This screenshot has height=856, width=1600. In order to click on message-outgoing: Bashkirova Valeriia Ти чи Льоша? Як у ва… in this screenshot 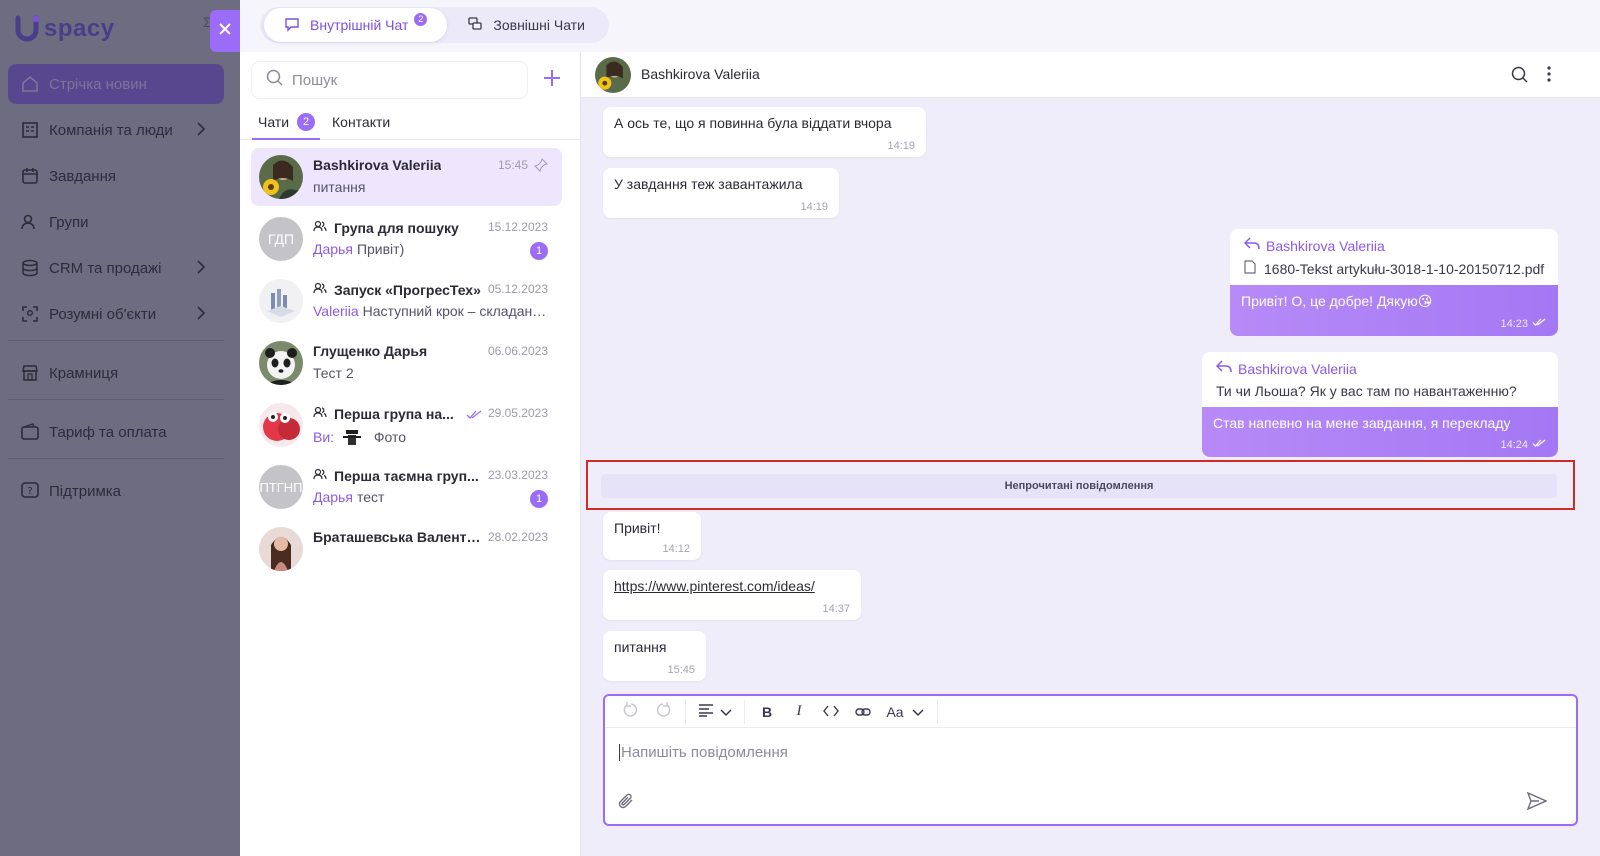, I will do `click(1380, 404)`.